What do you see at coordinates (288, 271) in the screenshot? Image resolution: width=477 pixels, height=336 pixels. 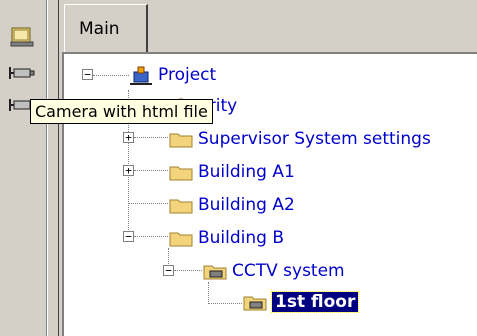 I see `tree-node-label: CCTV system` at bounding box center [288, 271].